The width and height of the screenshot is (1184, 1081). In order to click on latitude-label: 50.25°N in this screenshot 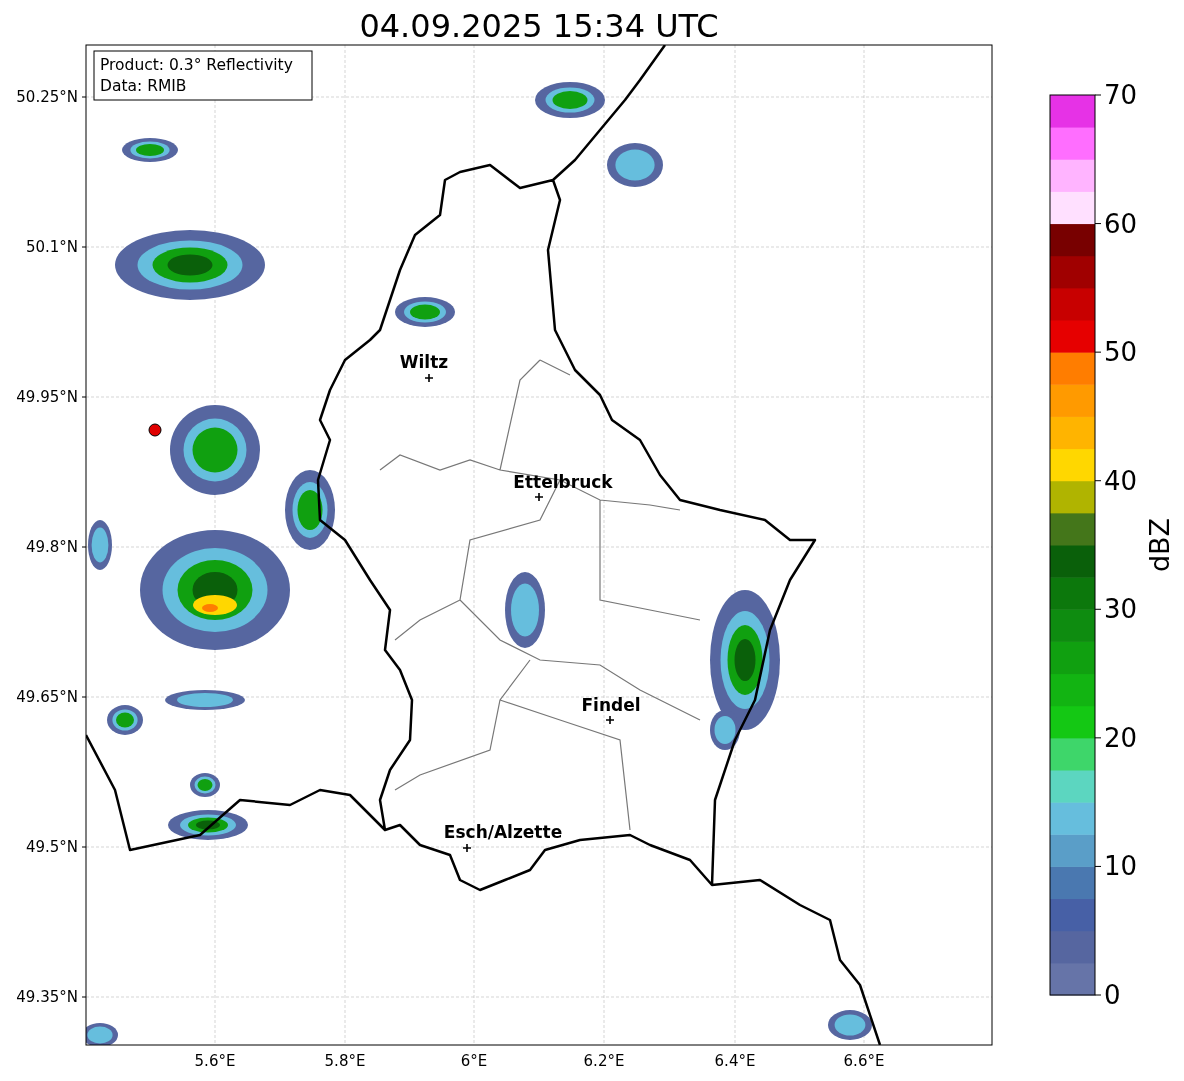, I will do `click(47, 97)`.